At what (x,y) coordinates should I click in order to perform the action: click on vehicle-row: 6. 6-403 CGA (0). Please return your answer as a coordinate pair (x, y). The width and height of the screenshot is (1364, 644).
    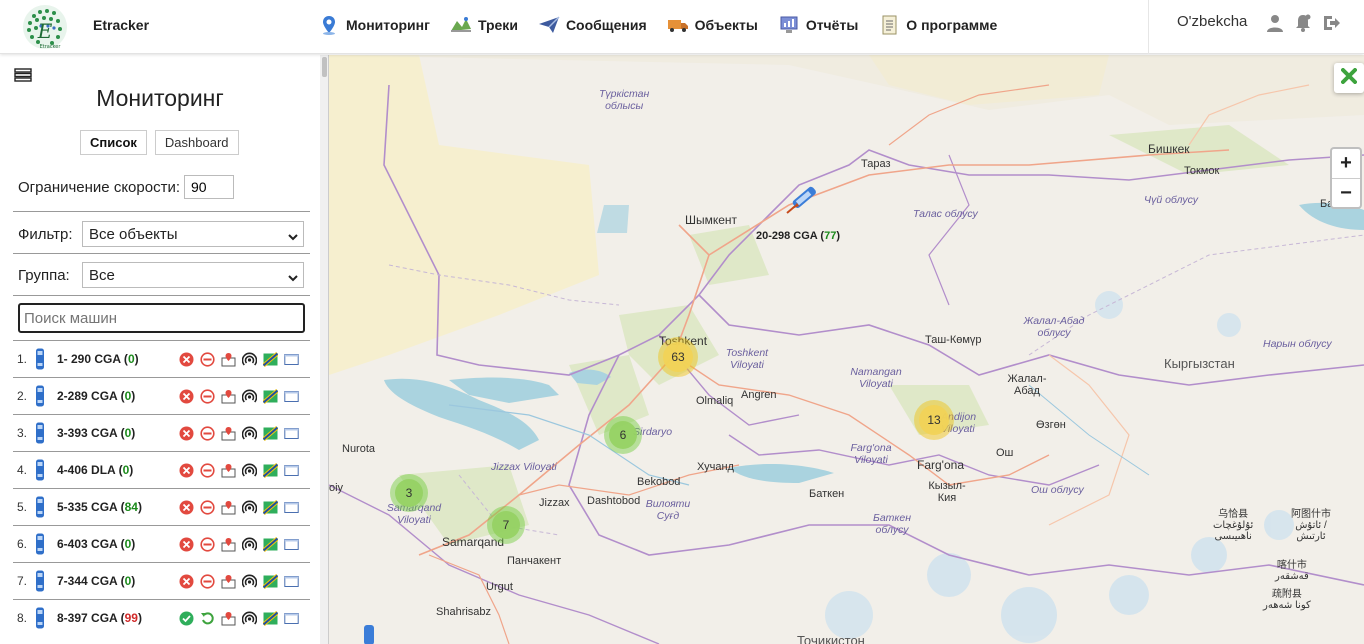
    Looking at the image, I should click on (161, 543).